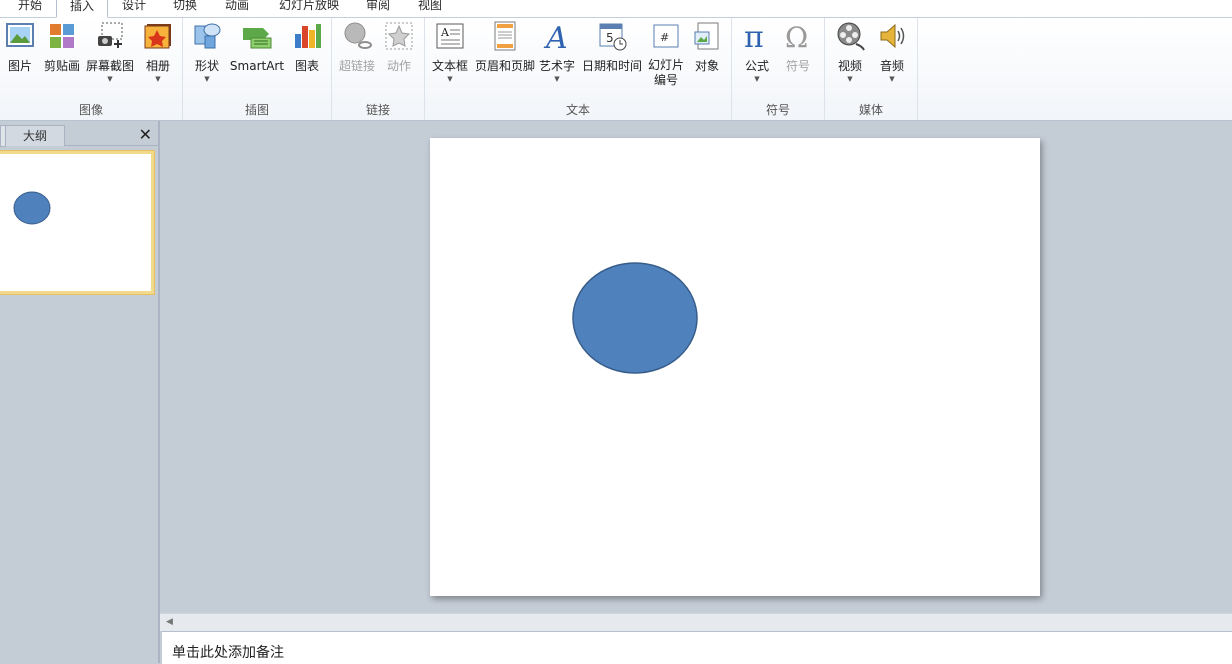 This screenshot has height=664, width=1232. What do you see at coordinates (504, 66) in the screenshot?
I see `header-footer-label: 页眉和页脚` at bounding box center [504, 66].